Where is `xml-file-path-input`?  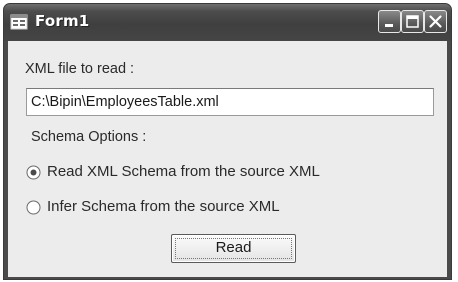
xml-file-path-input is located at coordinates (230, 102).